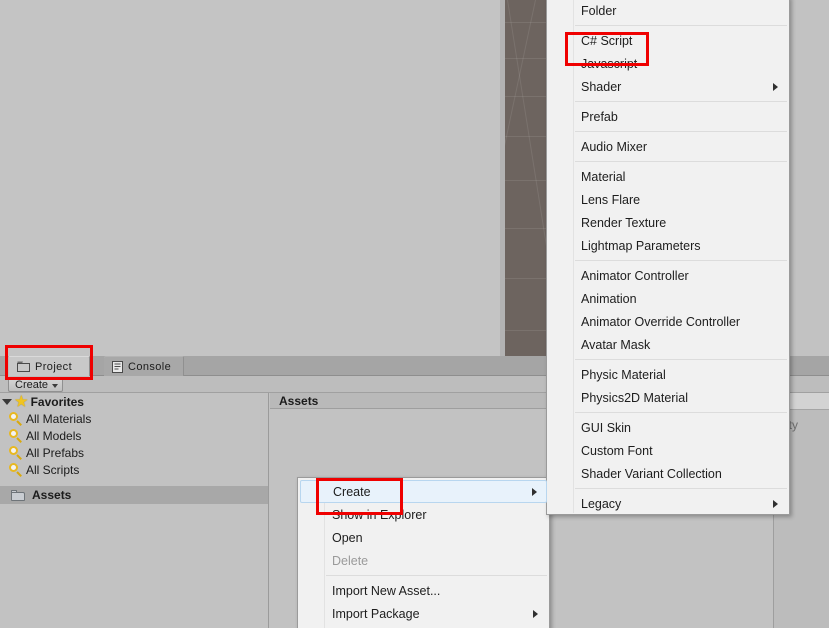 The image size is (829, 628). I want to click on scene-view-3d-viewport, so click(525, 178).